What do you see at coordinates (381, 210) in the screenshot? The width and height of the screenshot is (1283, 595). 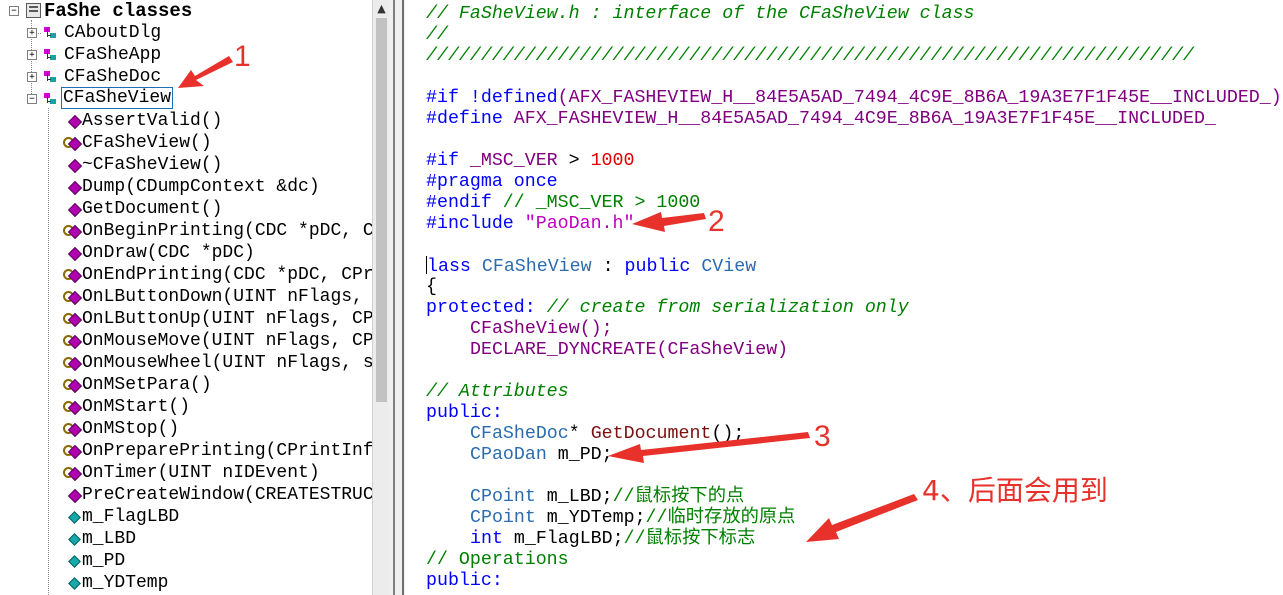 I see `scroll-thumb` at bounding box center [381, 210].